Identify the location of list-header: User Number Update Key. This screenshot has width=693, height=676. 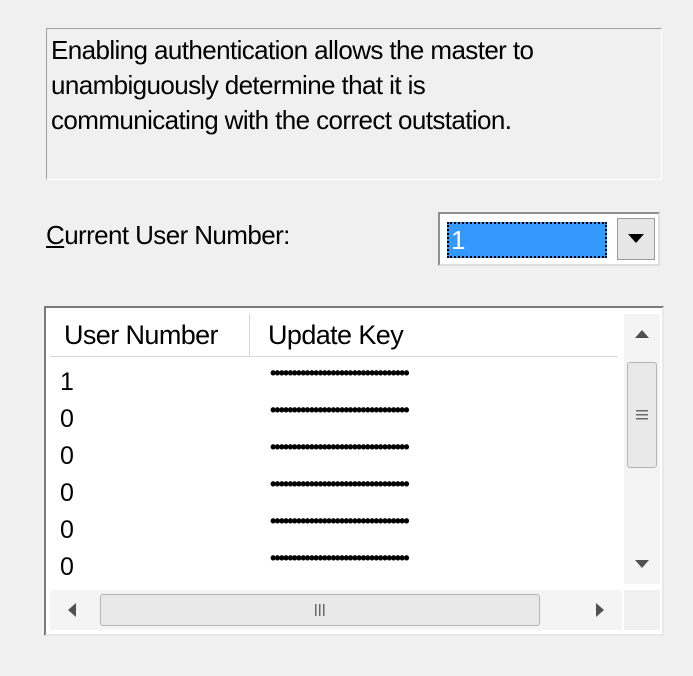
(334, 335).